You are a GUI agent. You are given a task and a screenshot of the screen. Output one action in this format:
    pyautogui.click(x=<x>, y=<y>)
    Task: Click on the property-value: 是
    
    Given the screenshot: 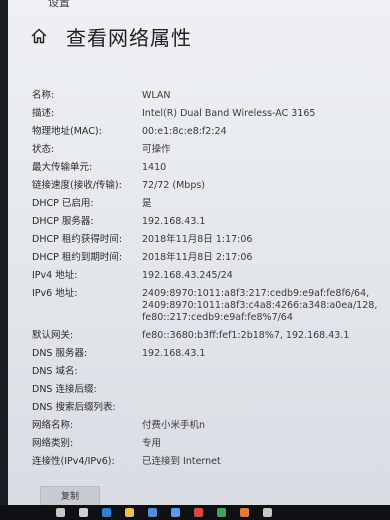 What is the action you would take?
    pyautogui.click(x=147, y=203)
    